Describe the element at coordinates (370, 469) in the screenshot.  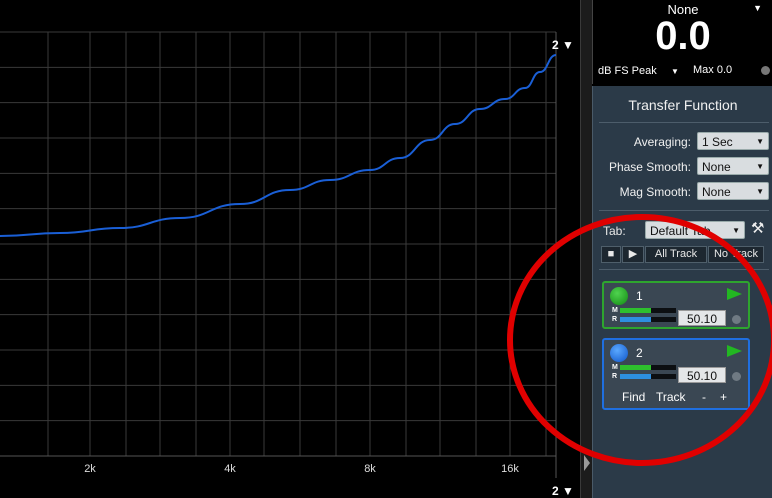
I see `x-tick-label: 8k` at that location.